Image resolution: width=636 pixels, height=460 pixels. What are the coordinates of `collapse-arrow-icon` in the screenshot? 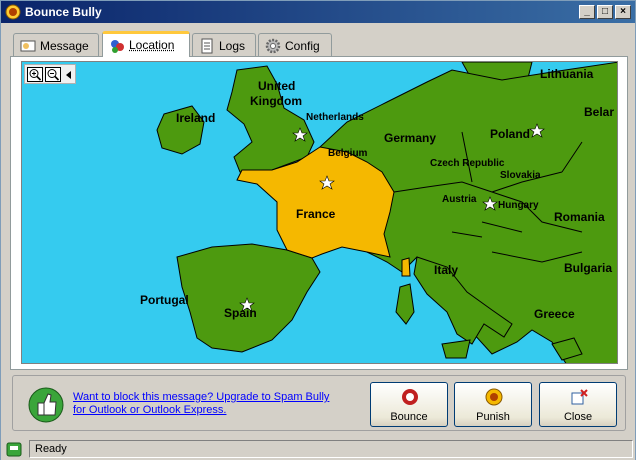 It's located at (69, 75).